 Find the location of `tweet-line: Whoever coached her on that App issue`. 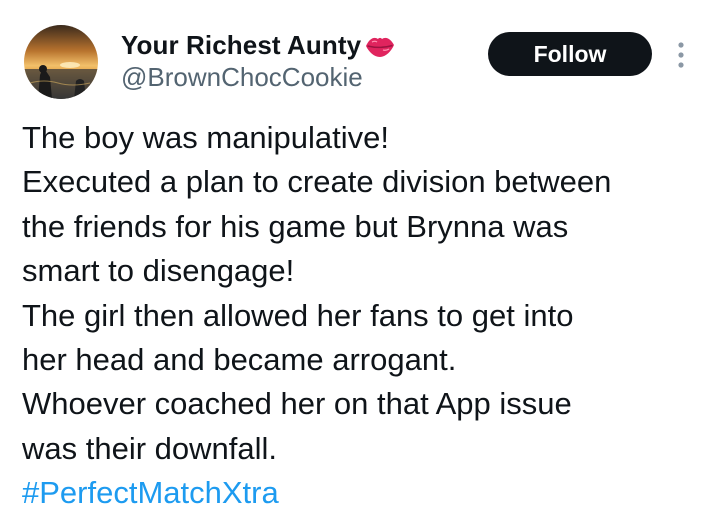

tweet-line: Whoever coached her on that App issue is located at coordinates (297, 404).